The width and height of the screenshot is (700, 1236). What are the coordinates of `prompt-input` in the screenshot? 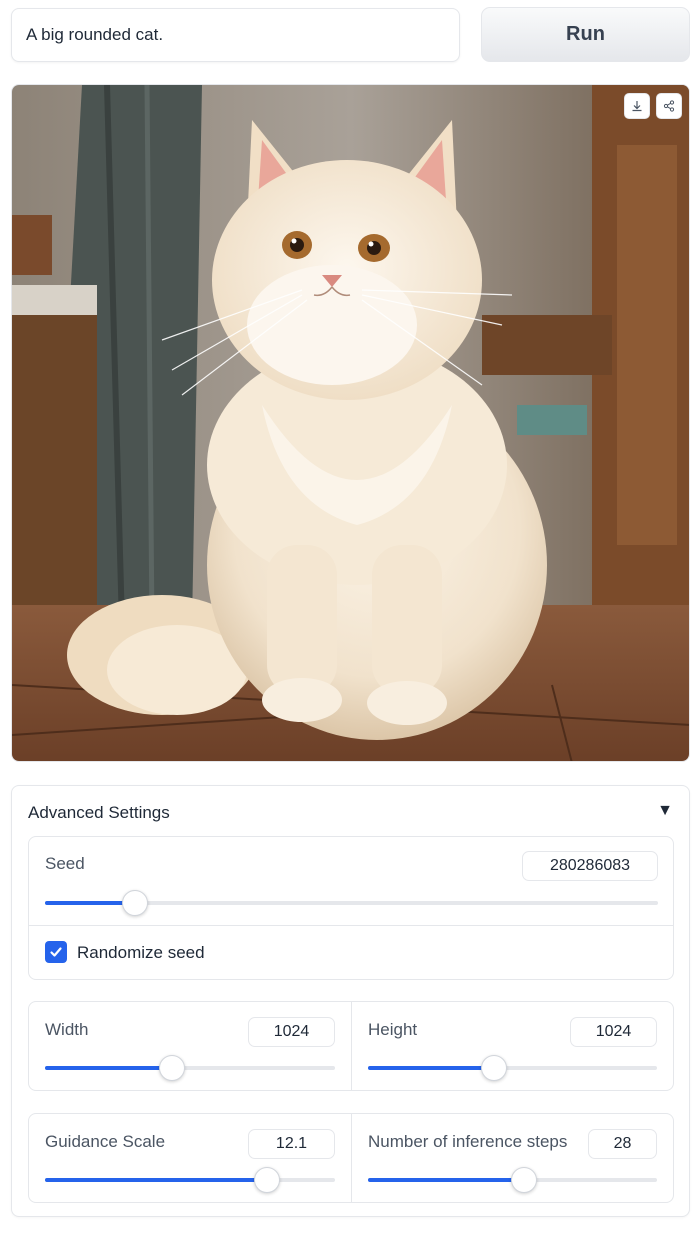 It's located at (235, 35).